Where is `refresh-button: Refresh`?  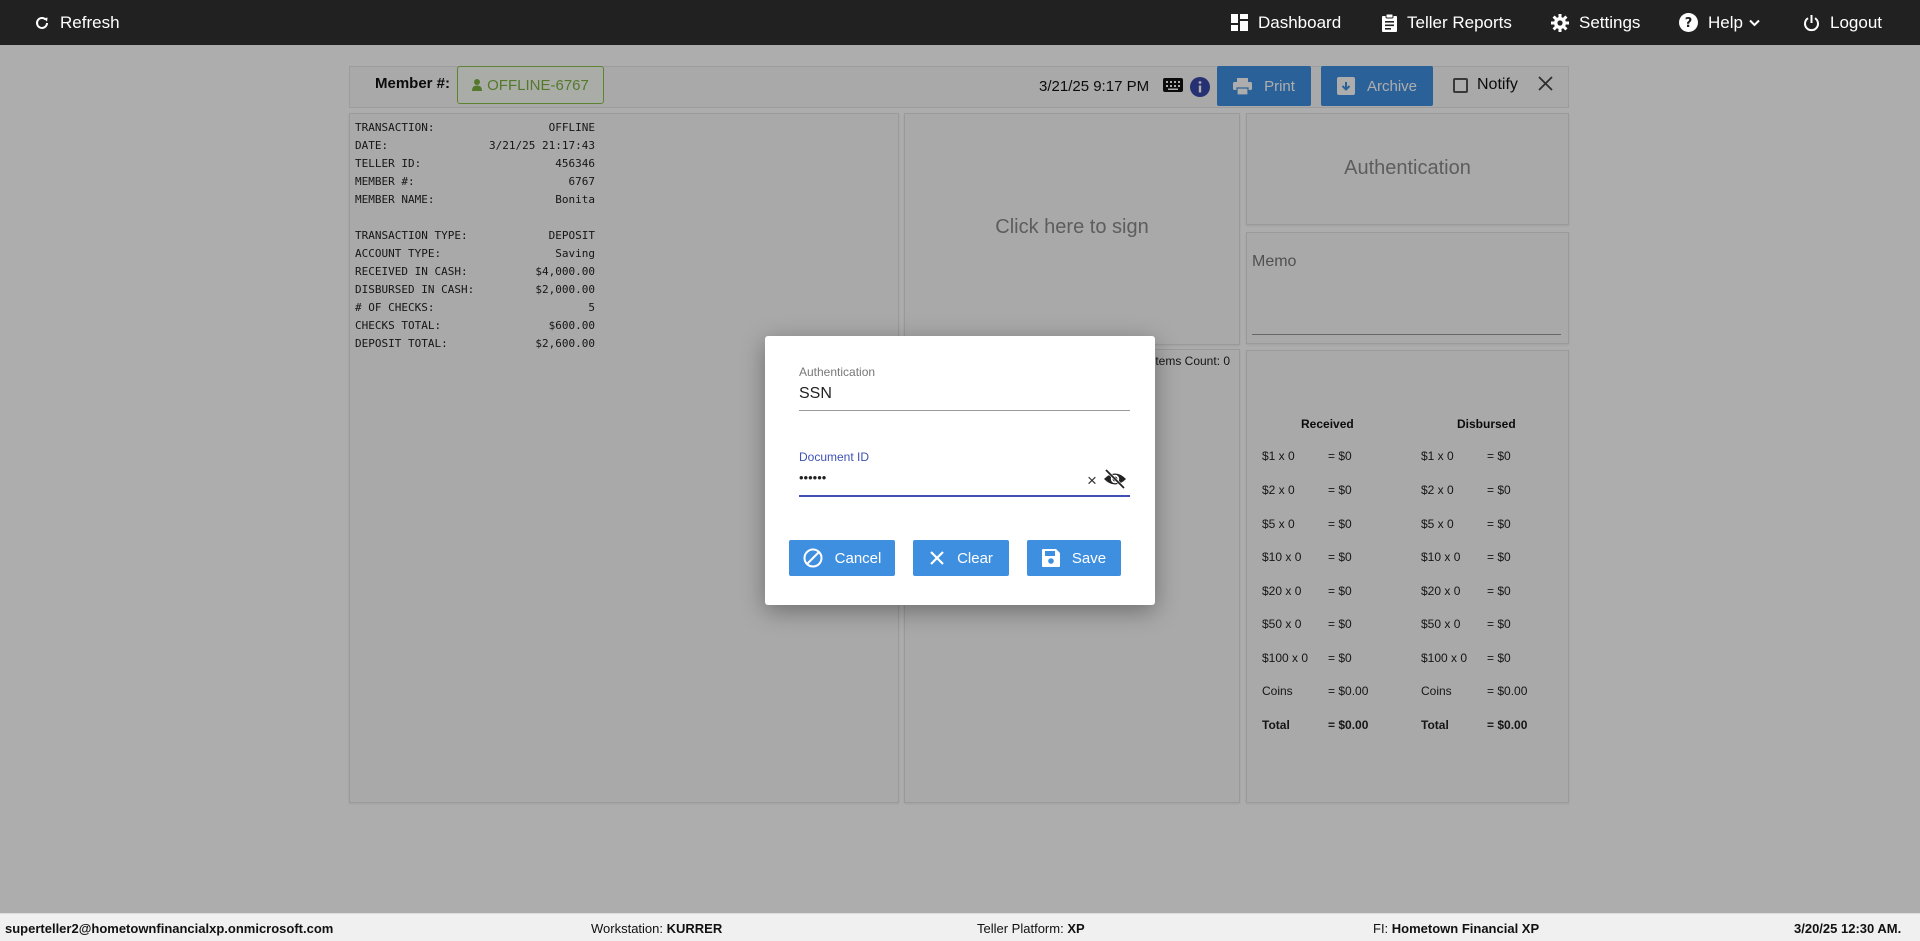
refresh-button: Refresh is located at coordinates (77, 22).